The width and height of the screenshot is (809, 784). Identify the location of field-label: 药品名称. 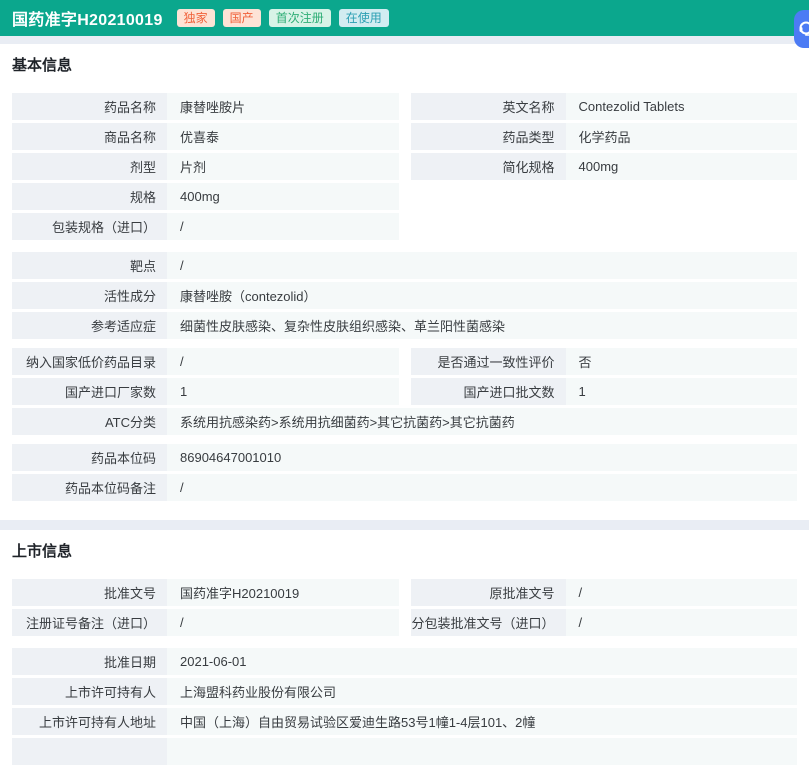
(89, 106).